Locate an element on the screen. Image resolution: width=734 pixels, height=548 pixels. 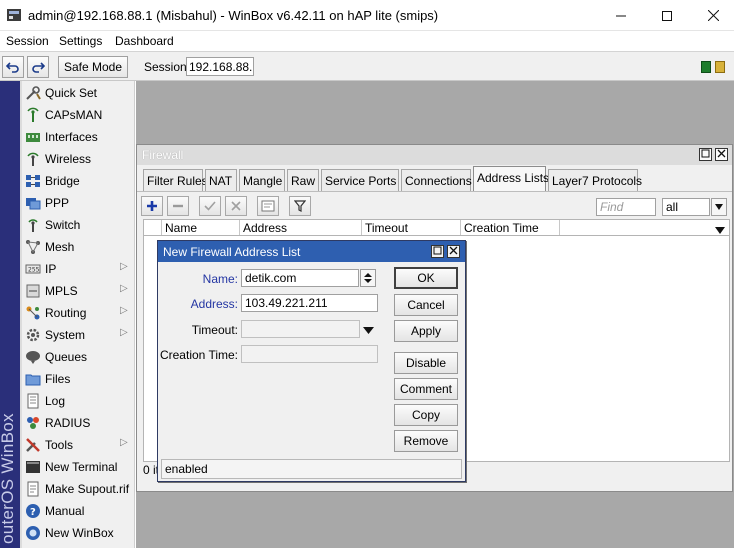
address-field: 103.49.221.211 is located at coordinates (309, 303).